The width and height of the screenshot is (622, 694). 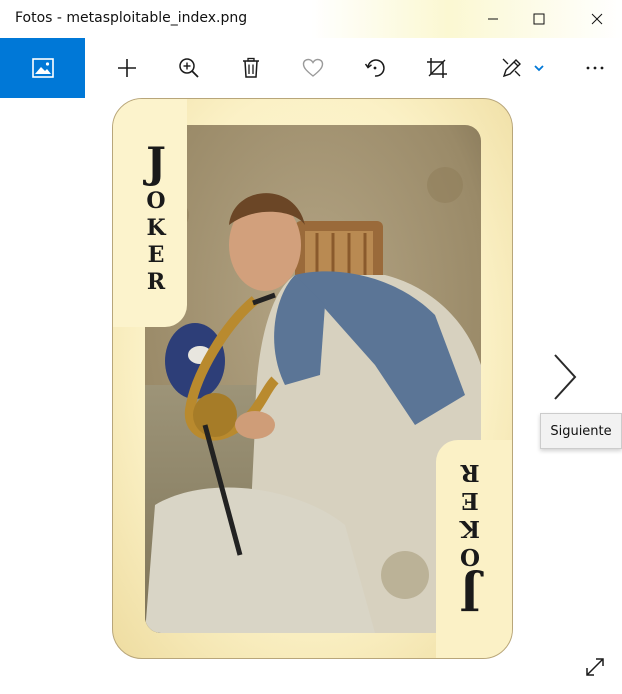 I want to click on crop-icon, so click(x=437, y=68).